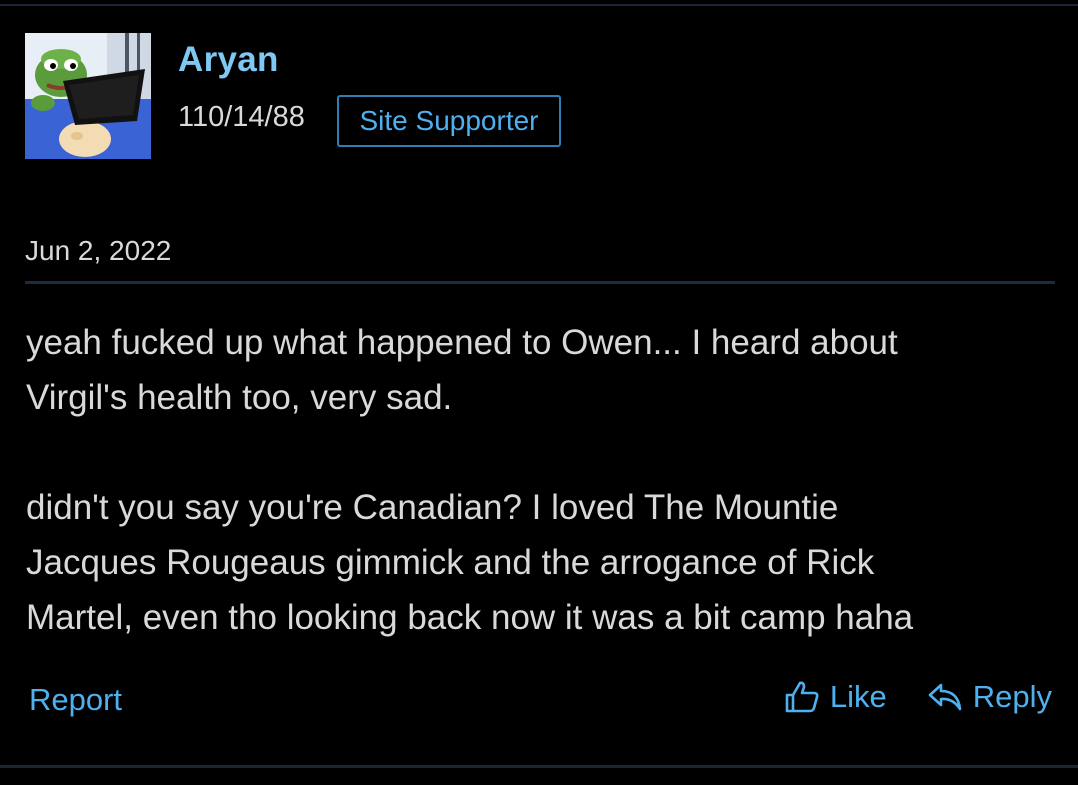 This screenshot has height=785, width=1078. What do you see at coordinates (945, 697) in the screenshot?
I see `reply-arrow-icon` at bounding box center [945, 697].